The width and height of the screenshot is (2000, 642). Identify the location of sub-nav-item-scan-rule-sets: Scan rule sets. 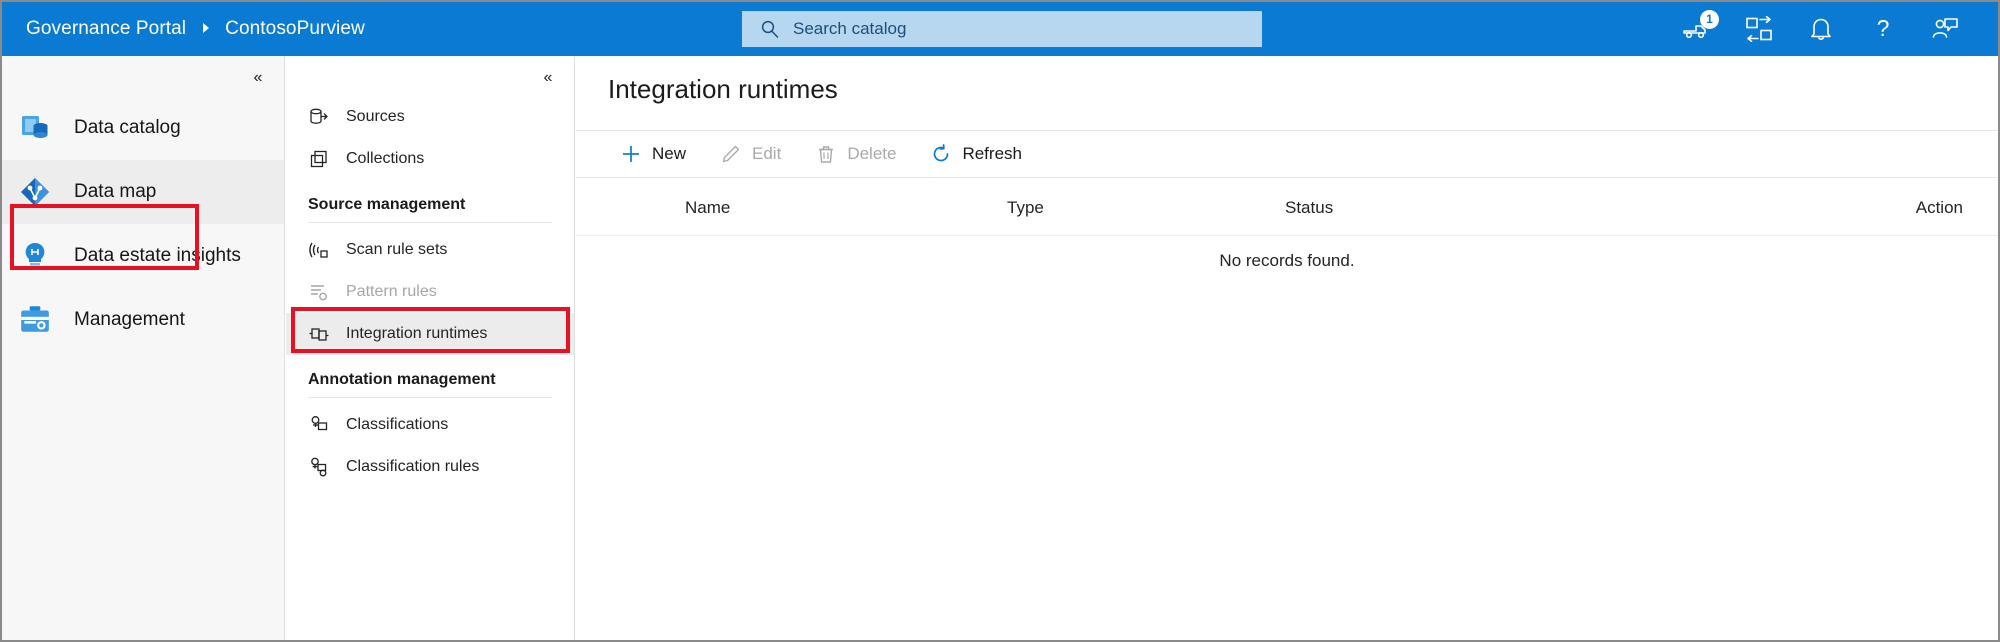
(430, 250).